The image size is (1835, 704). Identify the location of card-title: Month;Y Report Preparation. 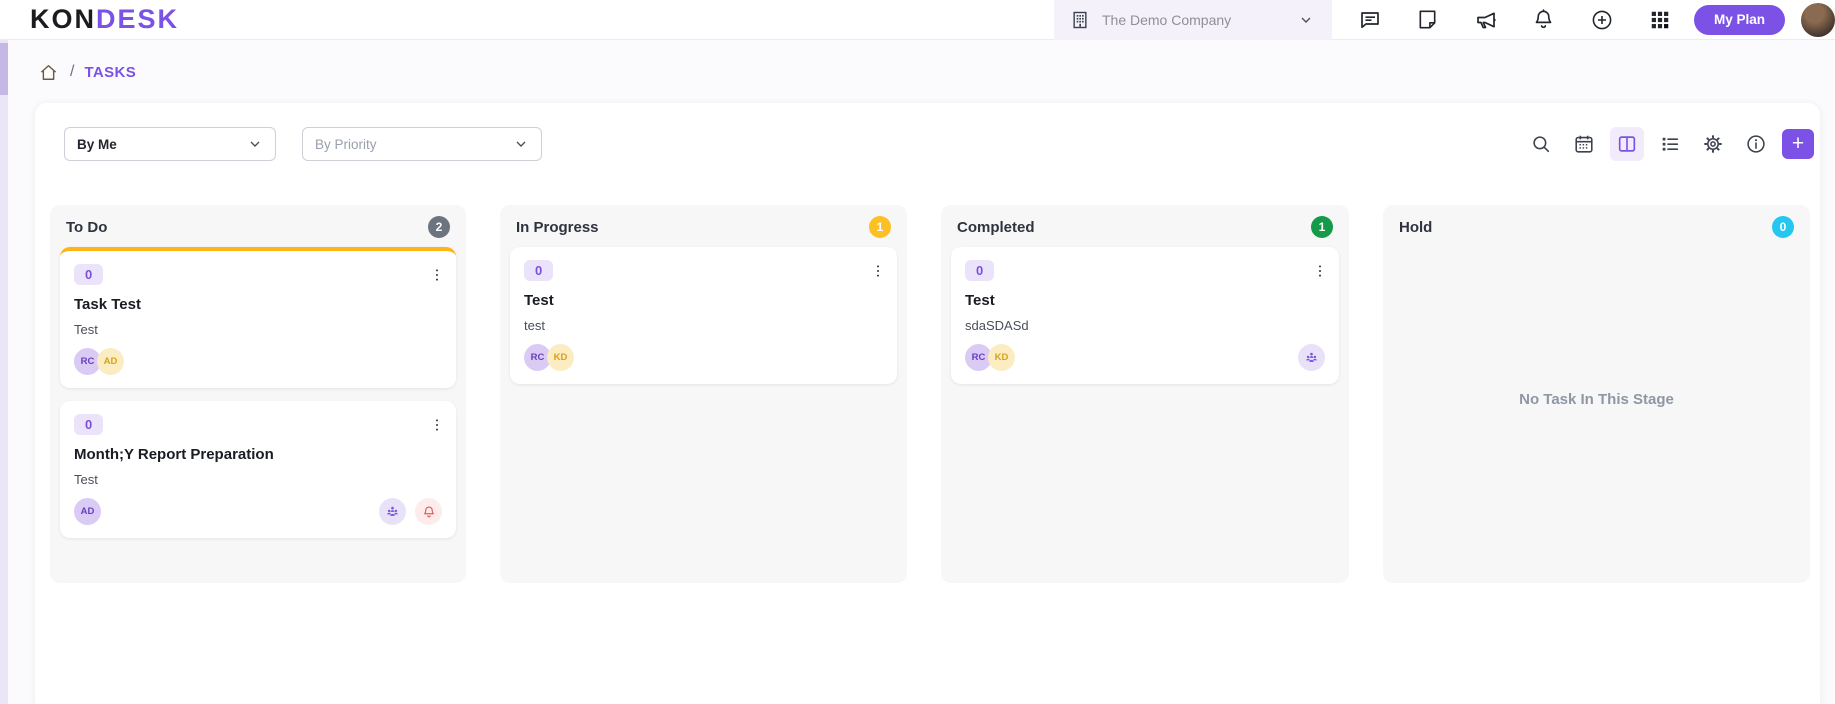
(174, 454).